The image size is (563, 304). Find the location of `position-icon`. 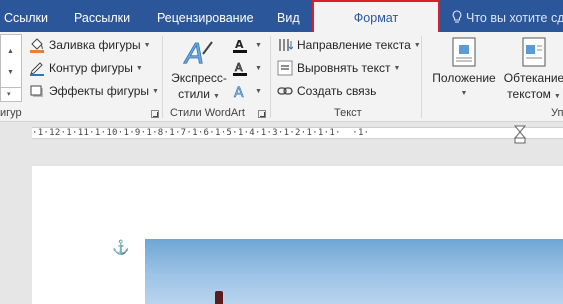

position-icon is located at coordinates (464, 52).